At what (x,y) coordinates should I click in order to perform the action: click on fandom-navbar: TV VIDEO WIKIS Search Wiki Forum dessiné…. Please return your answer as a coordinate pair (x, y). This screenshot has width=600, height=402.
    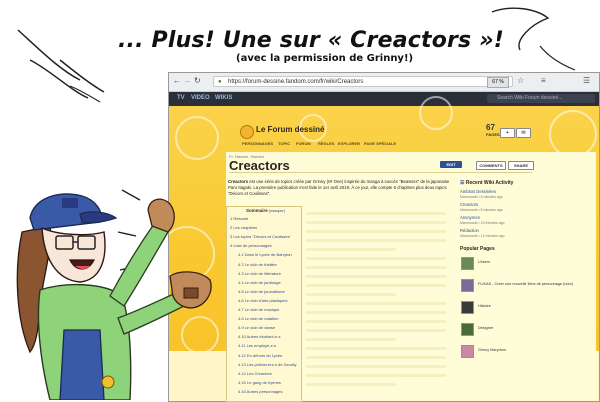
    Looking at the image, I should click on (384, 99).